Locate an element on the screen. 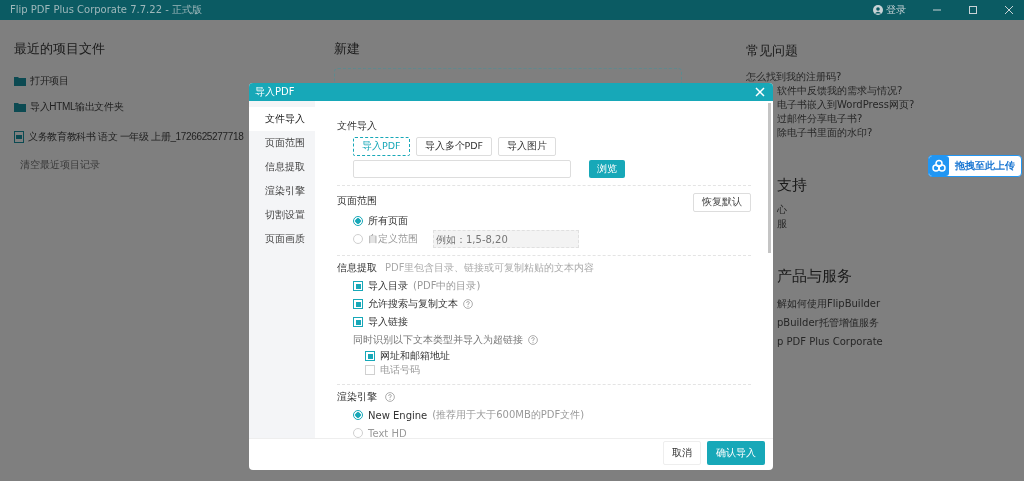 The height and width of the screenshot is (481, 1024). option-note: (PDF中的目录) is located at coordinates (447, 286).